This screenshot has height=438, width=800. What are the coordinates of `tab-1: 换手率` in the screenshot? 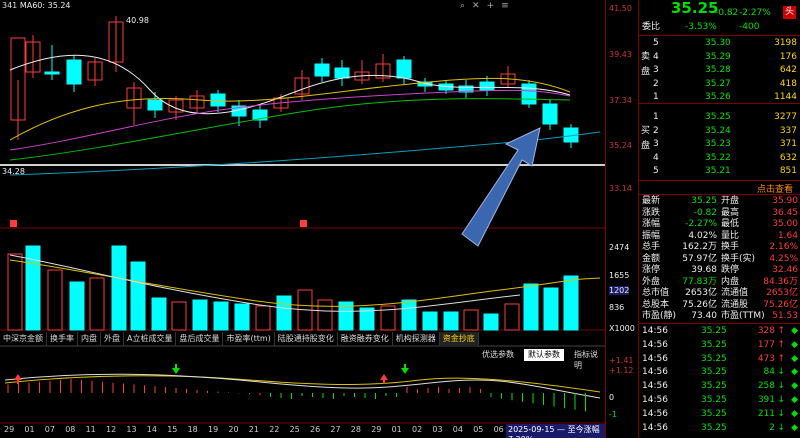 It's located at (62, 339).